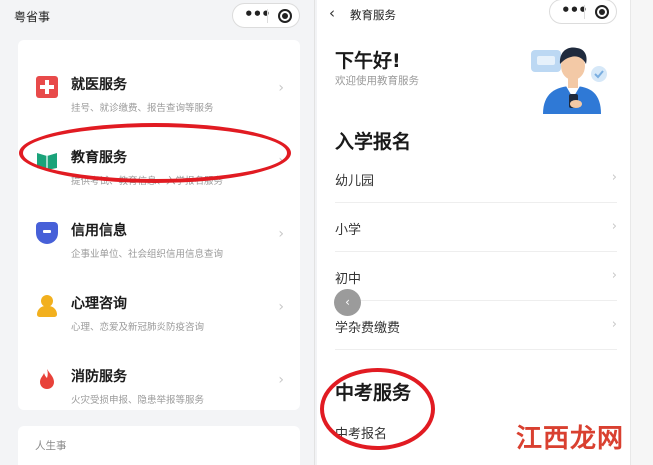 This screenshot has height=465, width=653. I want to click on service-item-psychology: 心理咨询 心理、恋爱及新冠肺炎防疫咨询 ›, so click(159, 305).